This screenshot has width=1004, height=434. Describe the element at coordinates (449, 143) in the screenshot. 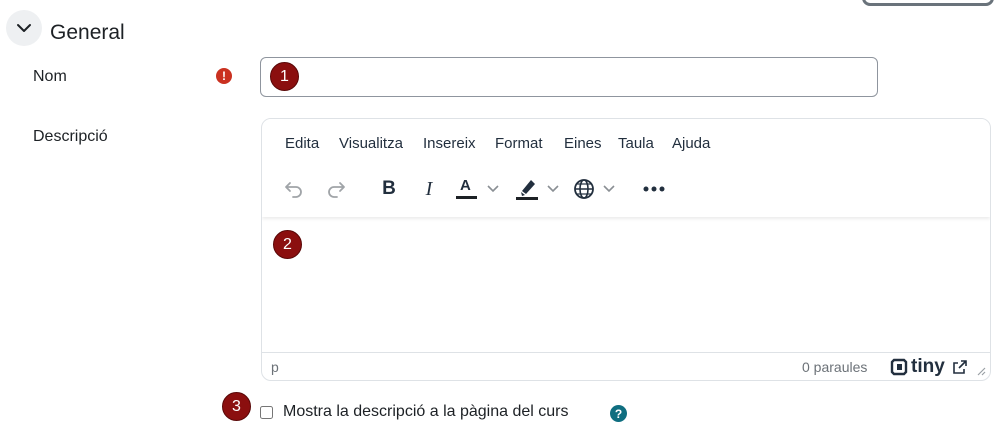

I see `menu-insert: Insereix` at that location.